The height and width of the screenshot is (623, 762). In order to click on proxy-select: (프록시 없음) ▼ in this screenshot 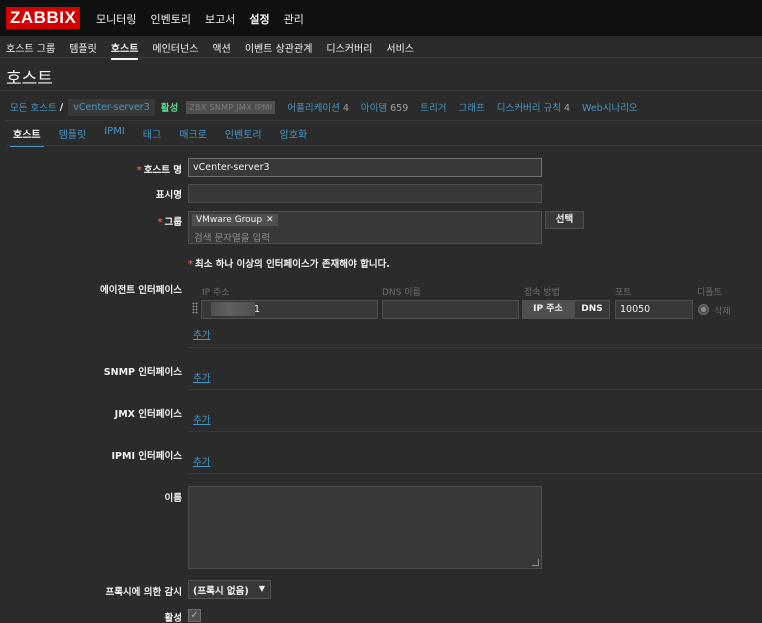, I will do `click(229, 589)`.